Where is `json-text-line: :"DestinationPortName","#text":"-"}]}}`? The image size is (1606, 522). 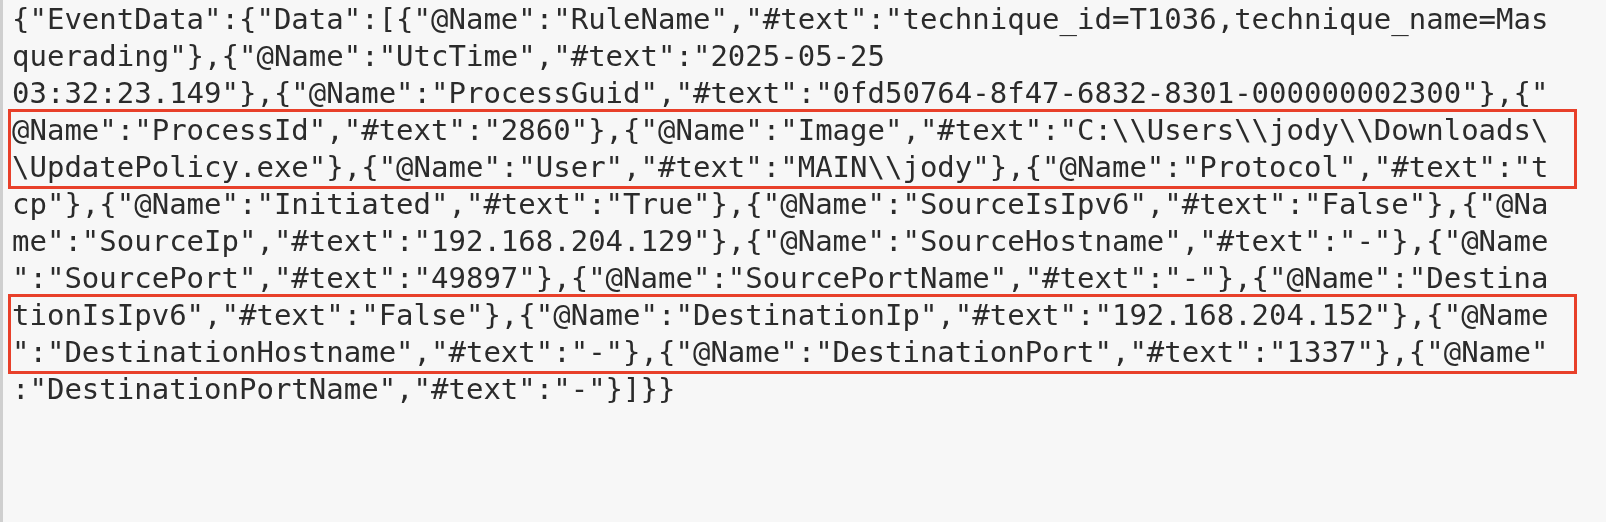
json-text-line: :"DestinationPortName","#text":"-"}]}} is located at coordinates (344, 389).